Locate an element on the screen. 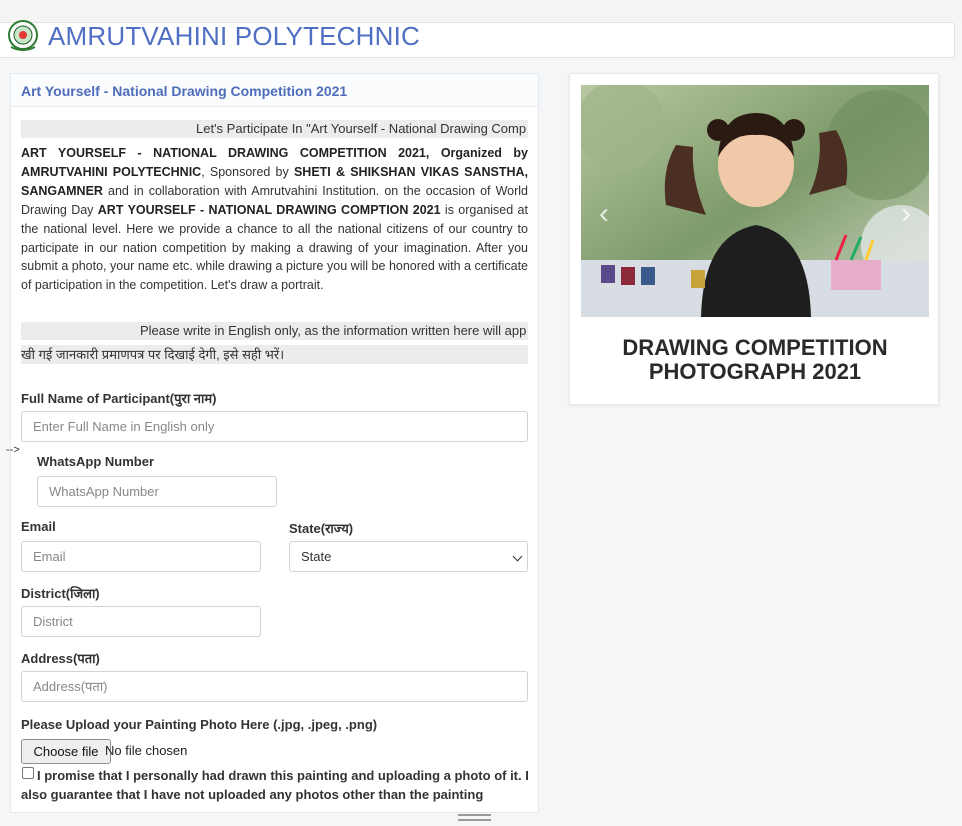  college-emblem-icon is located at coordinates (23, 37).